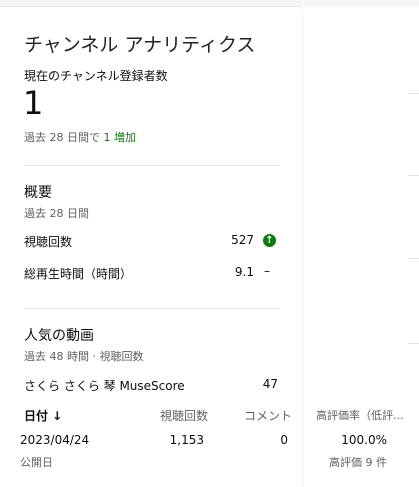 This screenshot has width=419, height=487. What do you see at coordinates (55, 440) in the screenshot?
I see `row-date: 2023/04/24` at bounding box center [55, 440].